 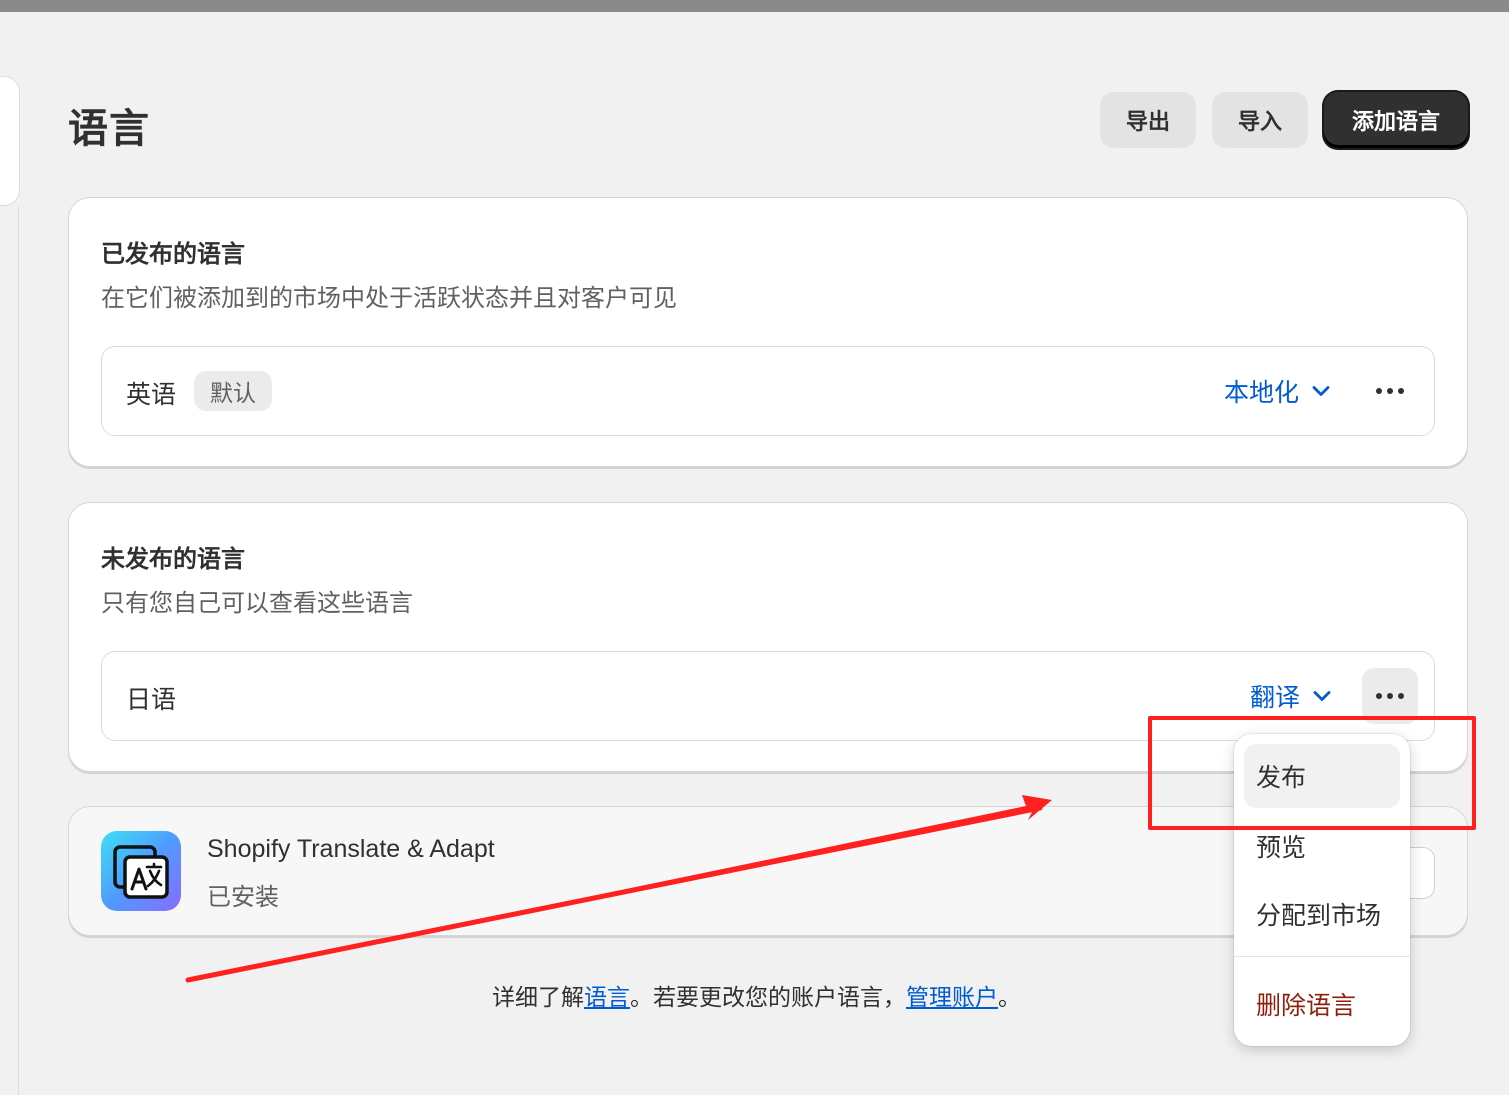 What do you see at coordinates (10, 141) in the screenshot?
I see `left-side-panel` at bounding box center [10, 141].